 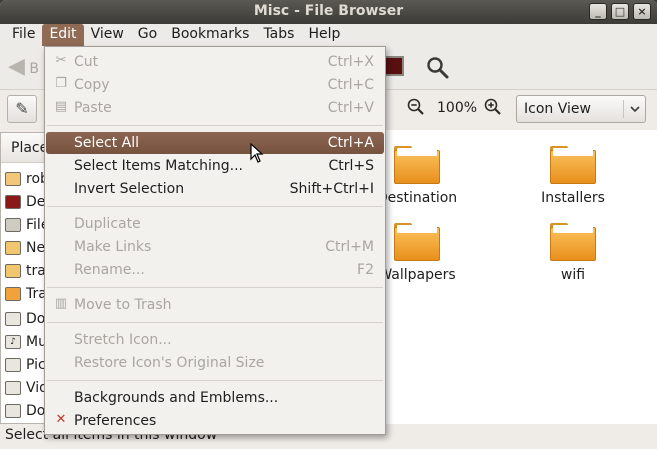 What do you see at coordinates (493, 109) in the screenshot?
I see `zoom-in-icon` at bounding box center [493, 109].